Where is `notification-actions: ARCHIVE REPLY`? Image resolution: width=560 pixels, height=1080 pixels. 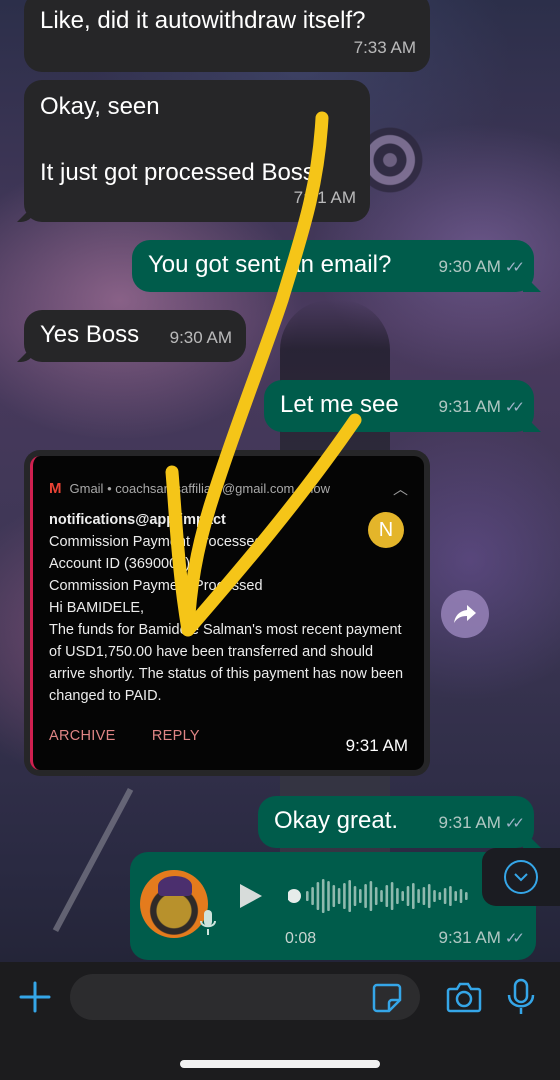
notification-actions: ARCHIVE REPLY is located at coordinates (140, 736).